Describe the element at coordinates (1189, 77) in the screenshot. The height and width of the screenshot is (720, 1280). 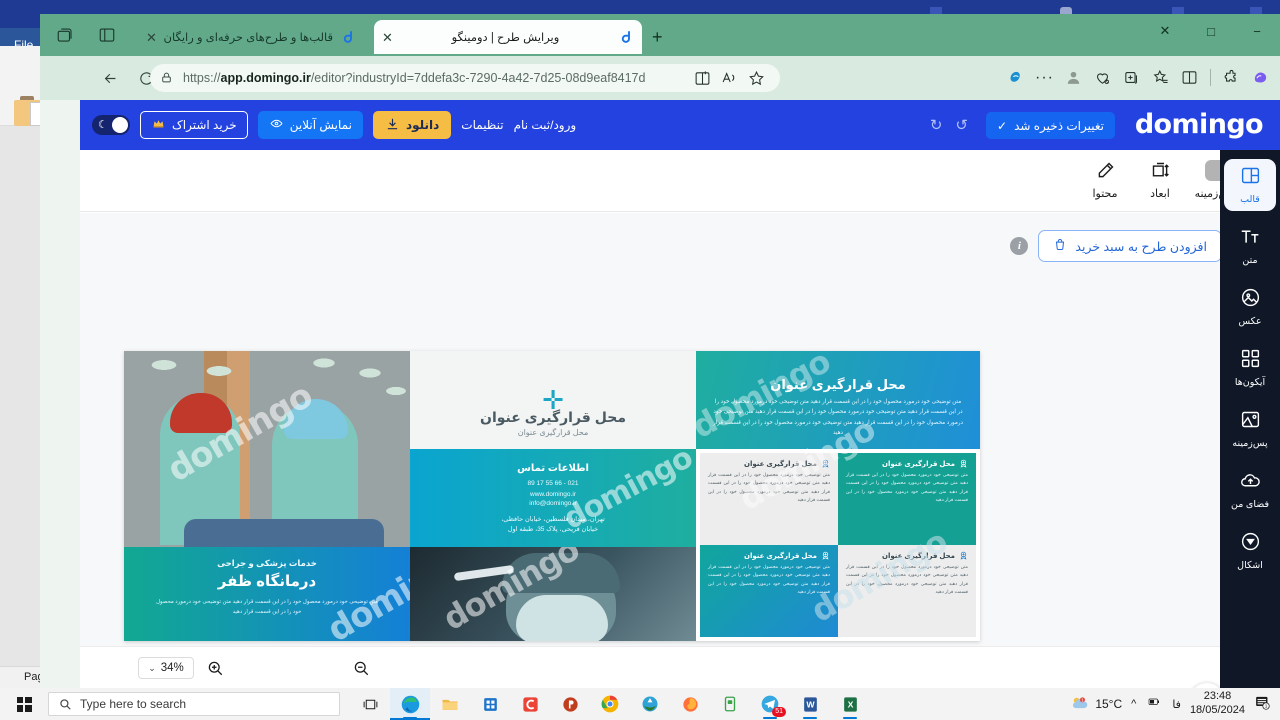
I see `split-pane-icon` at that location.